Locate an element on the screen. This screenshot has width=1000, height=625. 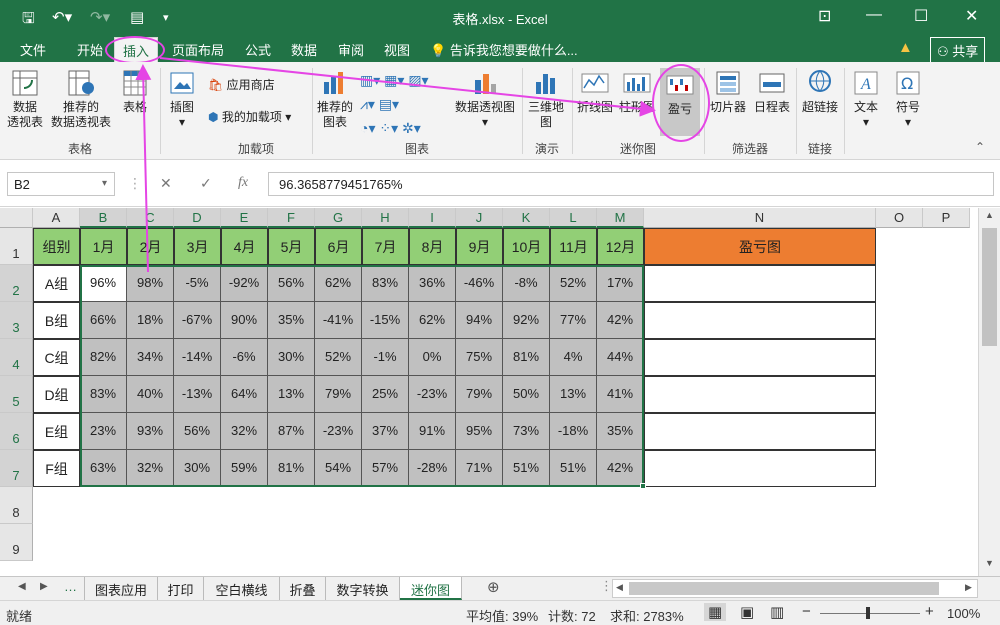
tab-file: 文件 is located at coordinates (33, 49).